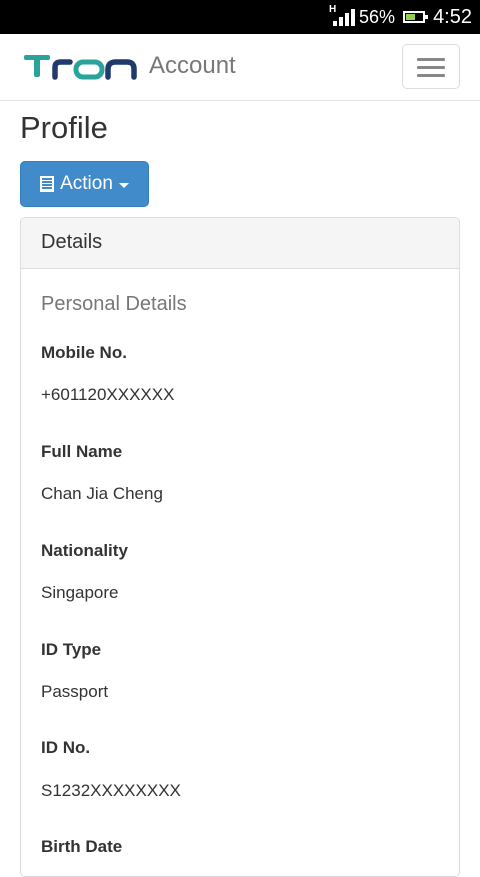 This screenshot has width=480, height=877. What do you see at coordinates (240, 243) in the screenshot?
I see `panel-heading: Details` at bounding box center [240, 243].